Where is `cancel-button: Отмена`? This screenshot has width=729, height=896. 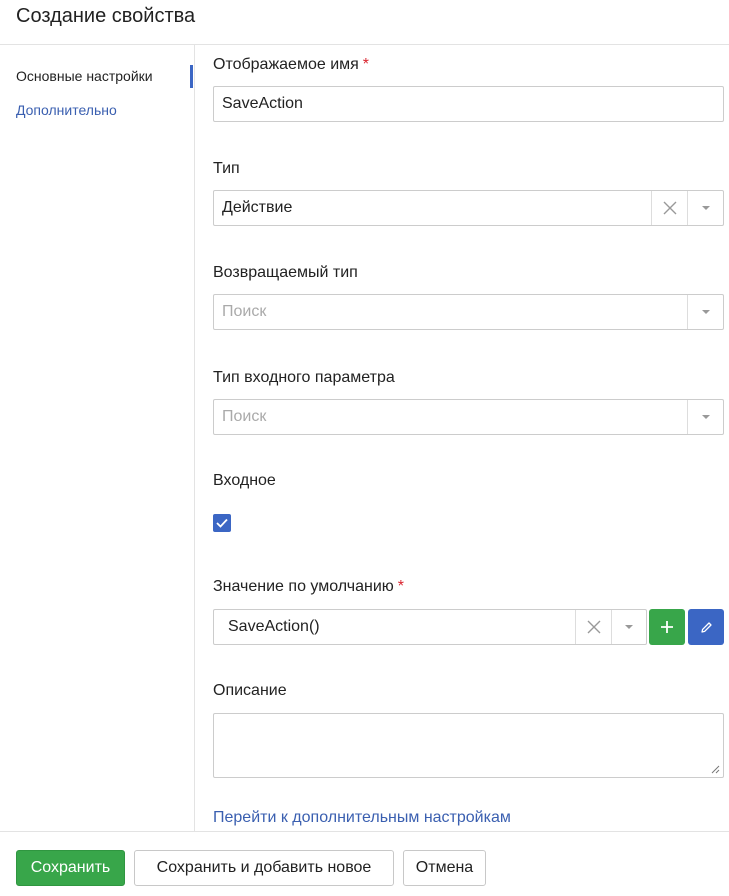 cancel-button: Отмена is located at coordinates (444, 868).